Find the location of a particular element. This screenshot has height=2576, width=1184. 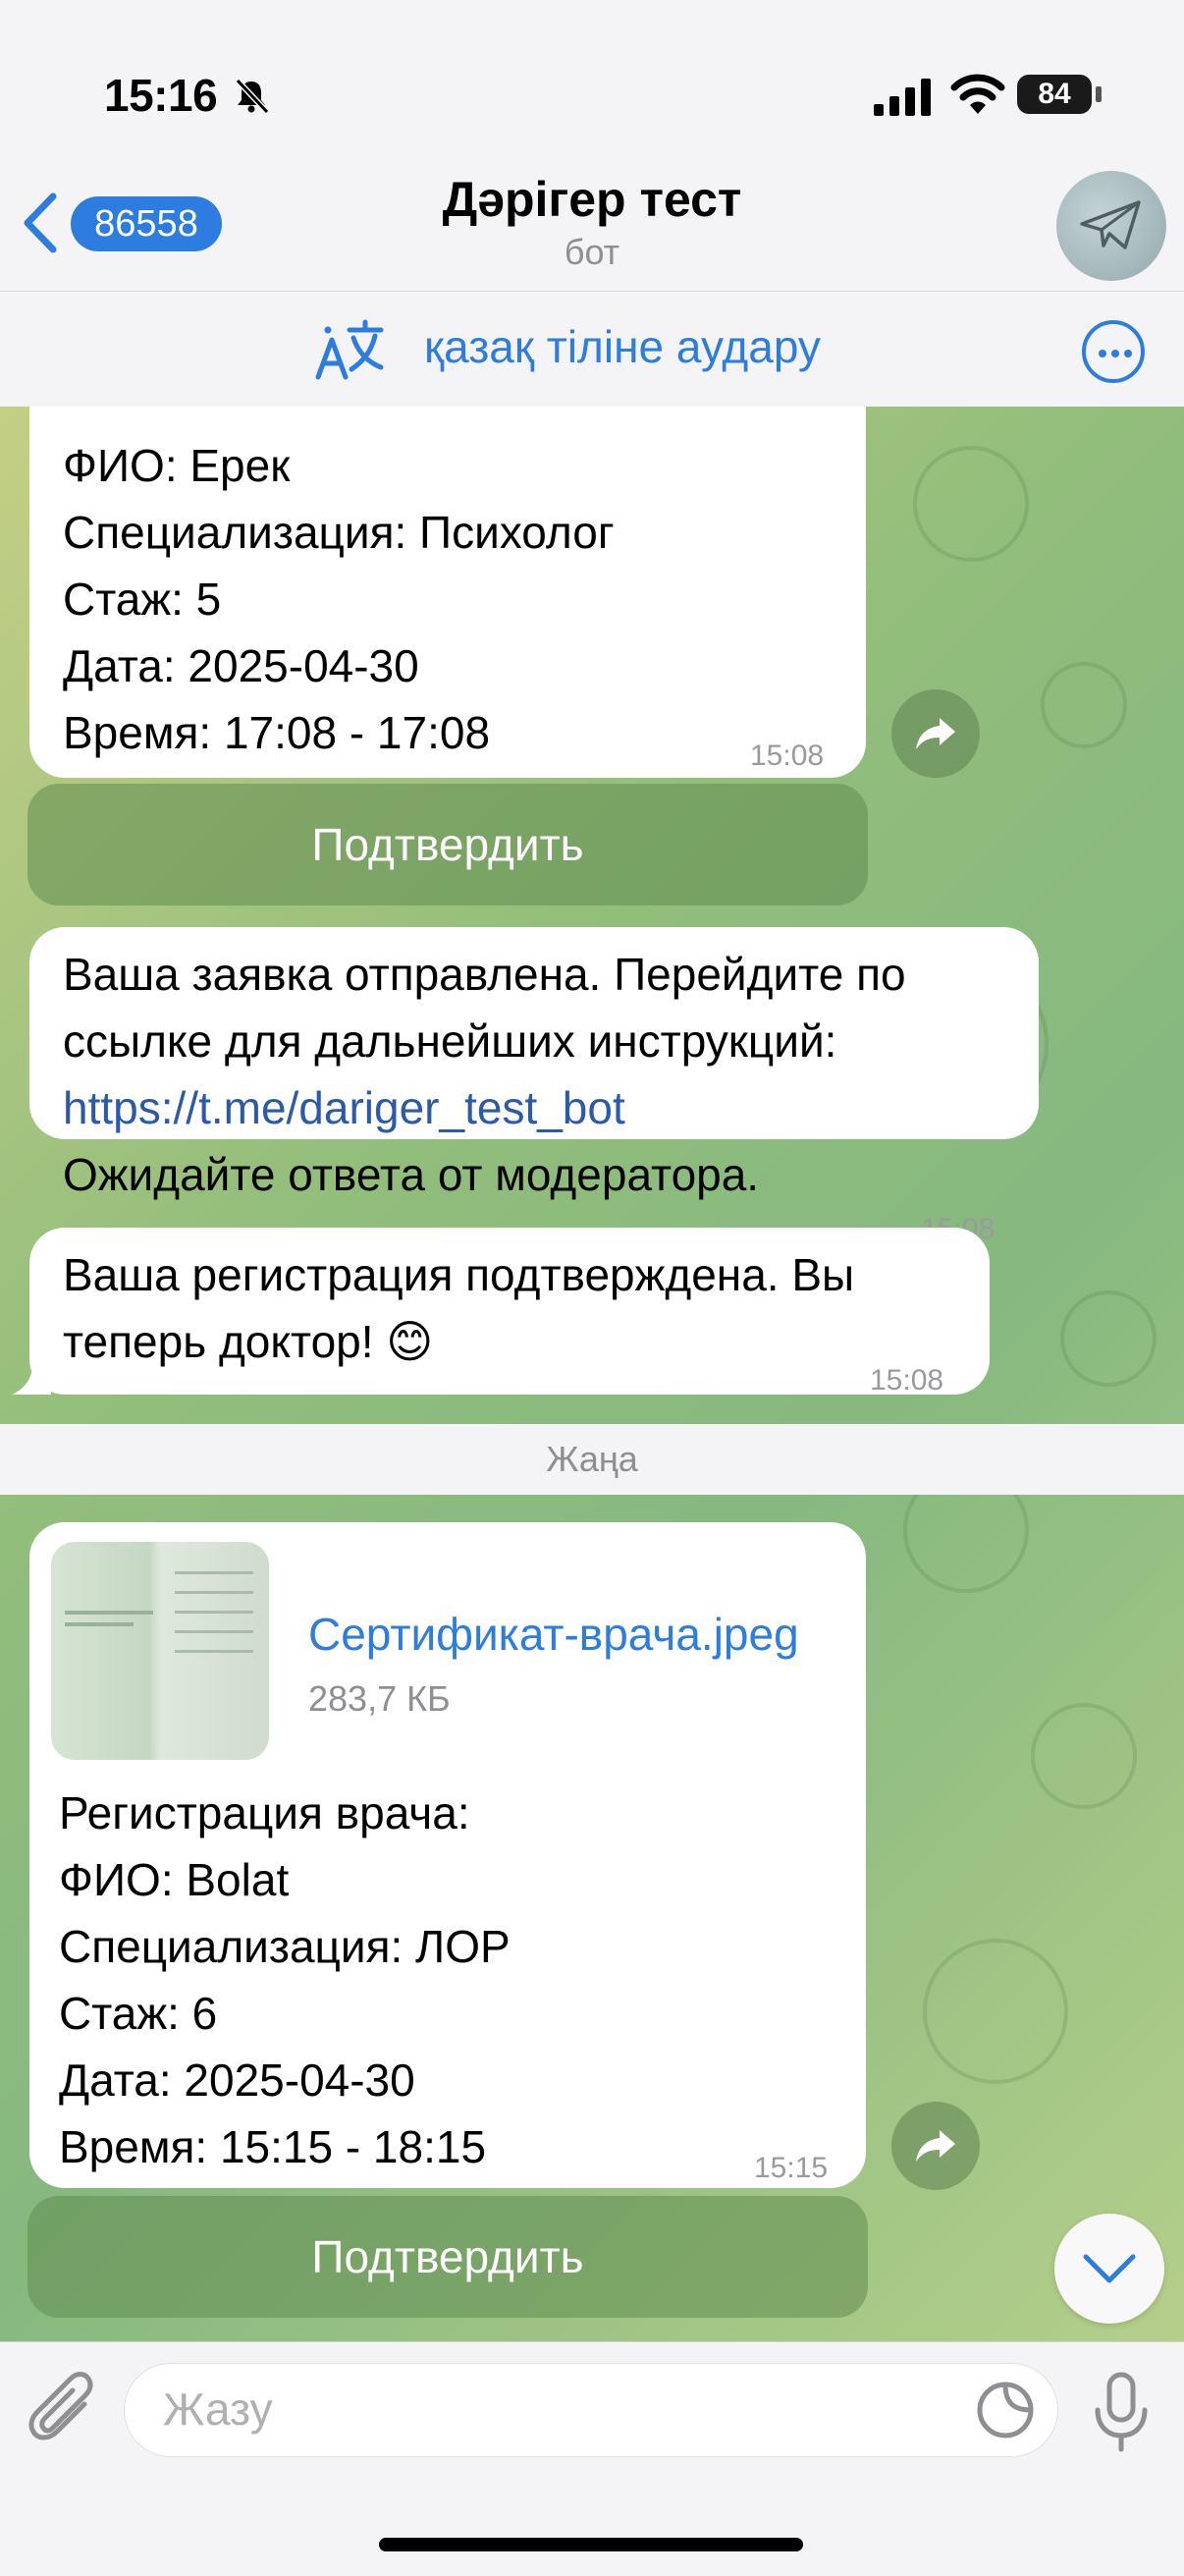

new-messages-separator: Жаңа is located at coordinates (592, 1459).